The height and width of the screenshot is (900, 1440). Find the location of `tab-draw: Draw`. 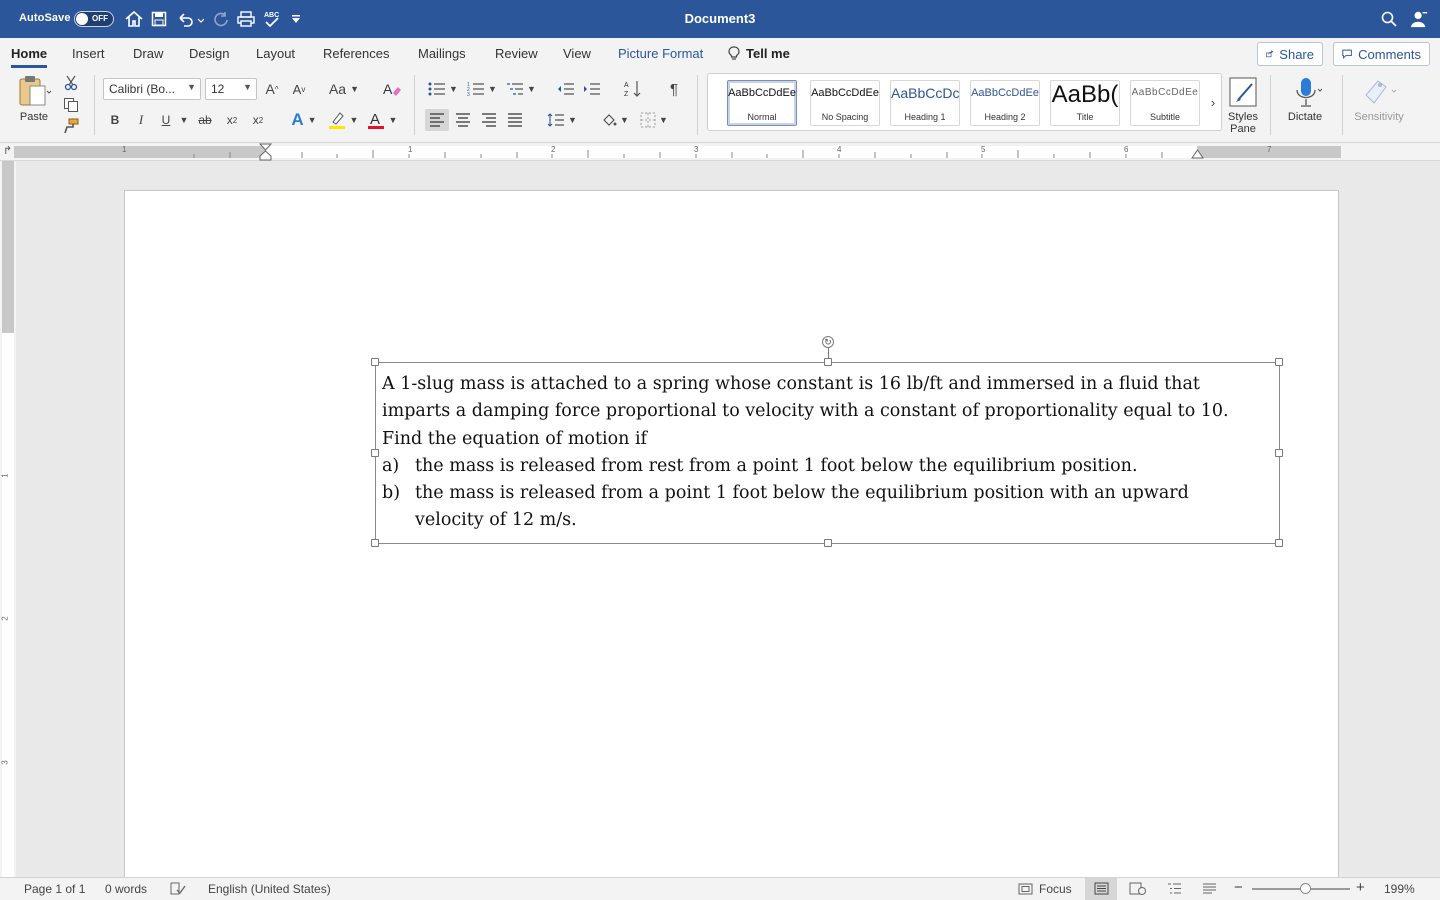

tab-draw: Draw is located at coordinates (148, 53).